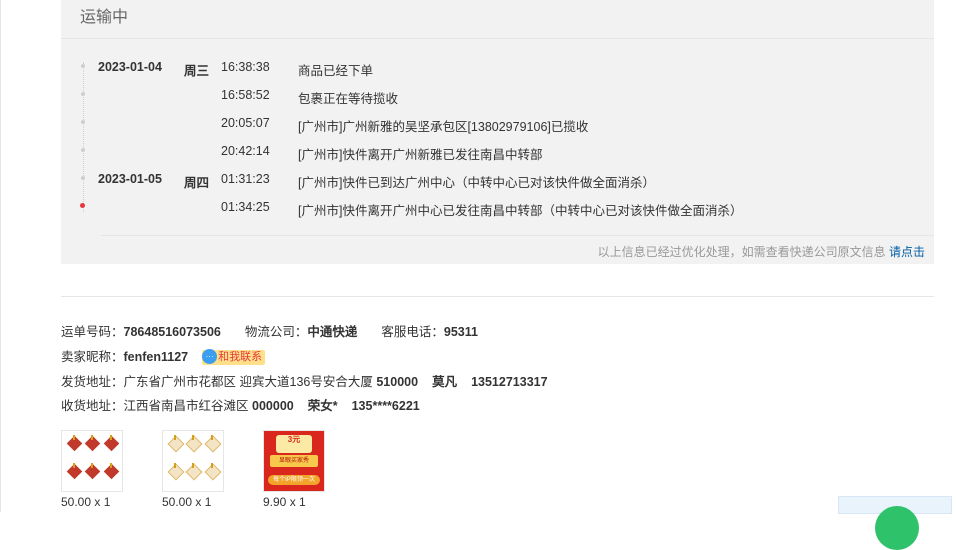  I want to click on promo-mid-text: 显眼买家秀, so click(293, 461).